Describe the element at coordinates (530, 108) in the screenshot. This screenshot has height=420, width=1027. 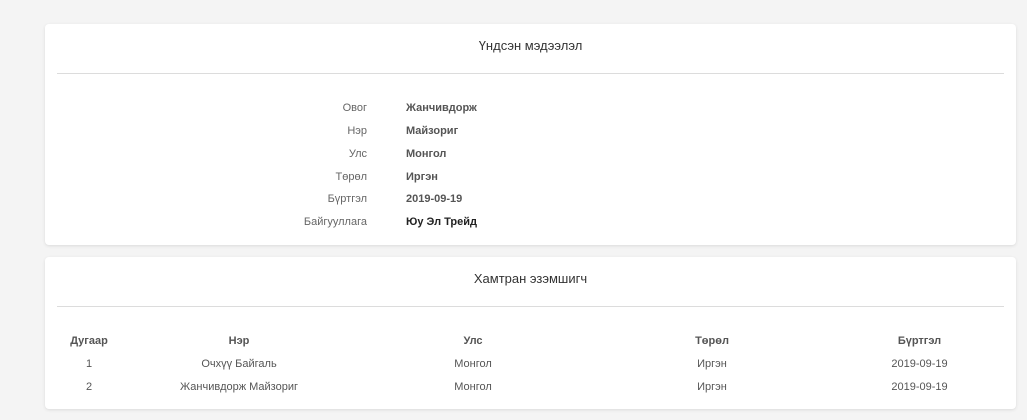
I see `info-row-surname: Овог Жанчивдорж` at that location.